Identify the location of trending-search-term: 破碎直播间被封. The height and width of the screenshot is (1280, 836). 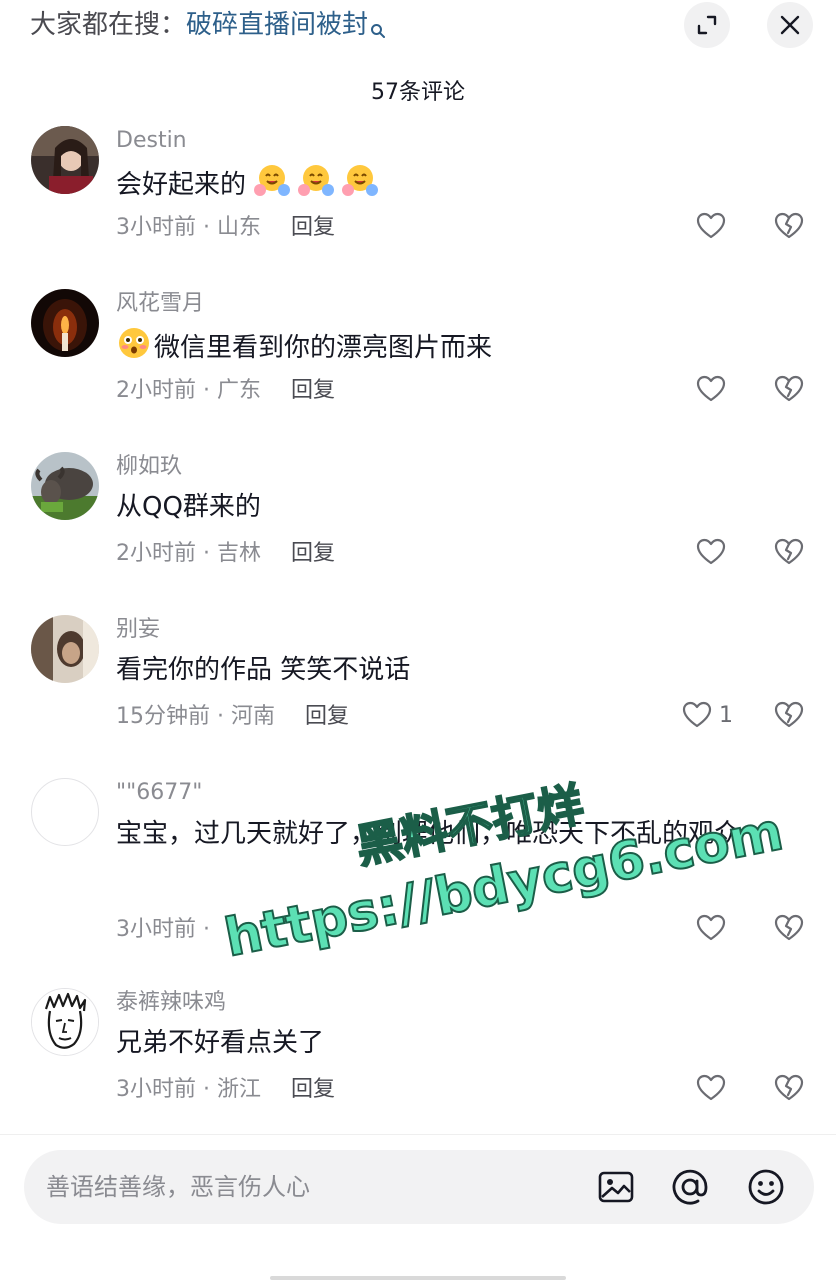
(277, 25).